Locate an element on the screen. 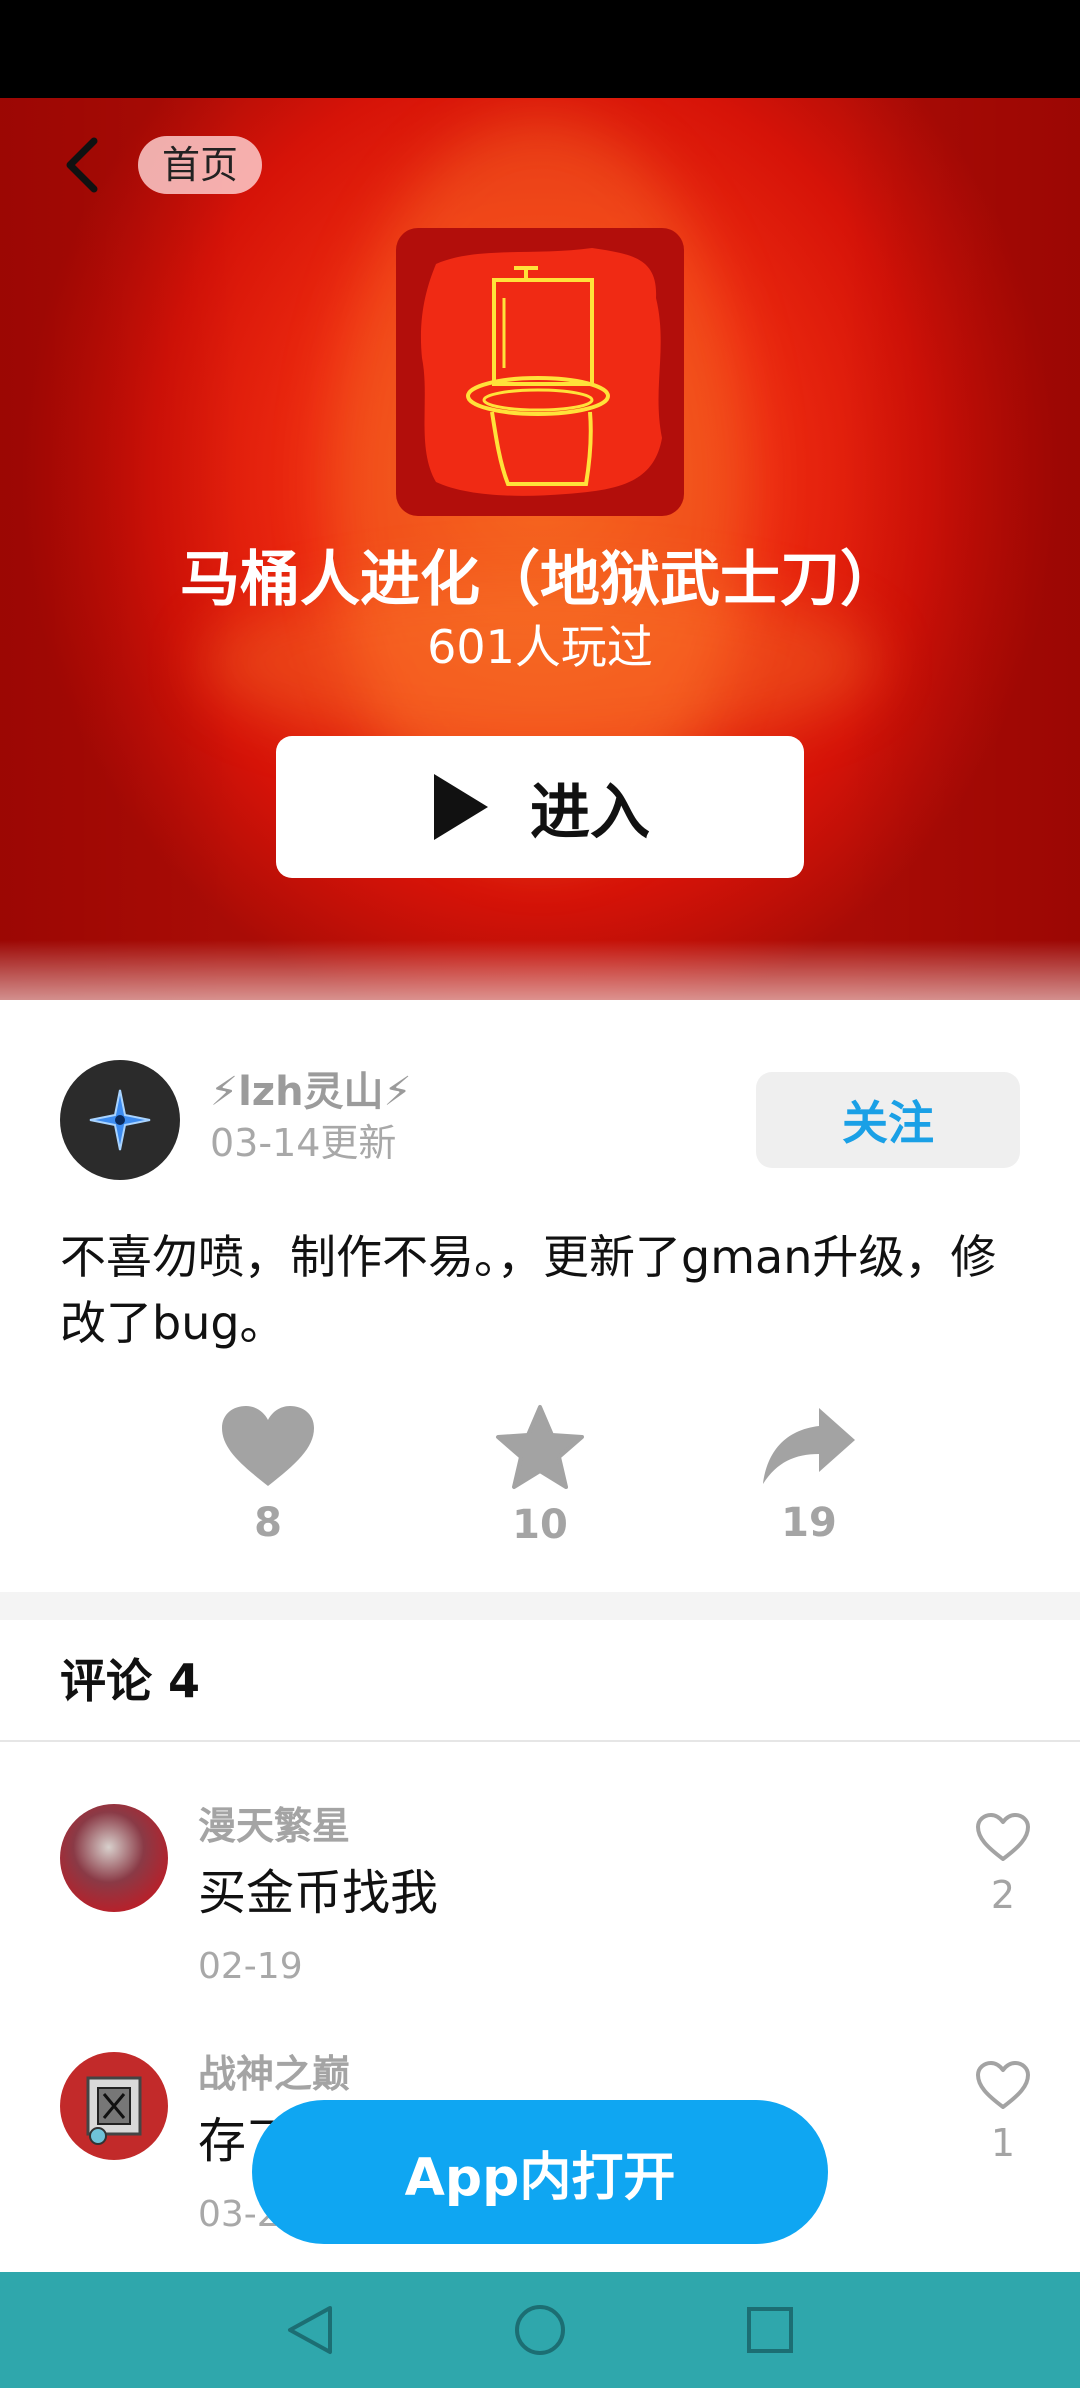 The width and height of the screenshot is (1080, 2388). section-divider is located at coordinates (540, 1606).